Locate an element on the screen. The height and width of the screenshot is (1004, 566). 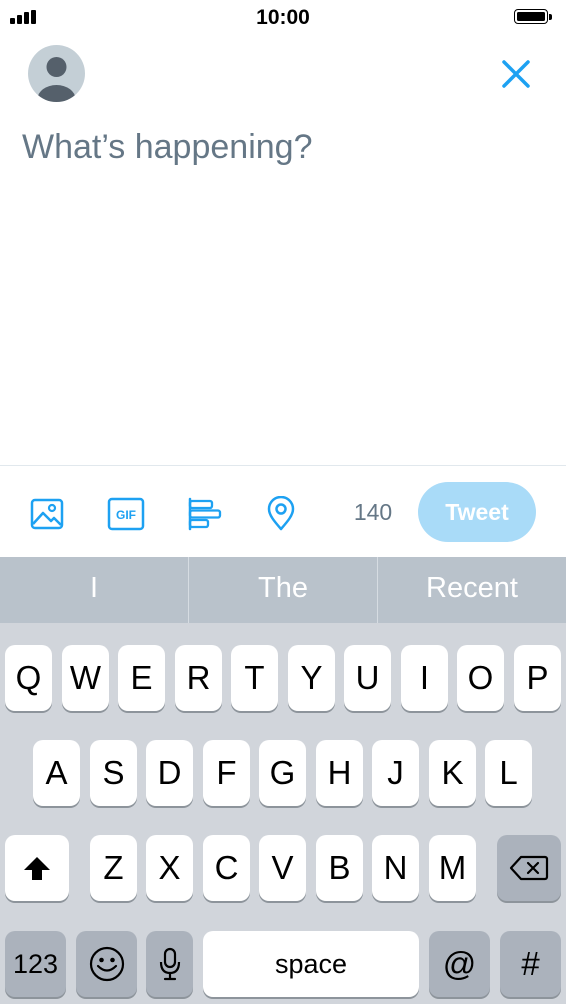
key-d: D is located at coordinates (169, 773).